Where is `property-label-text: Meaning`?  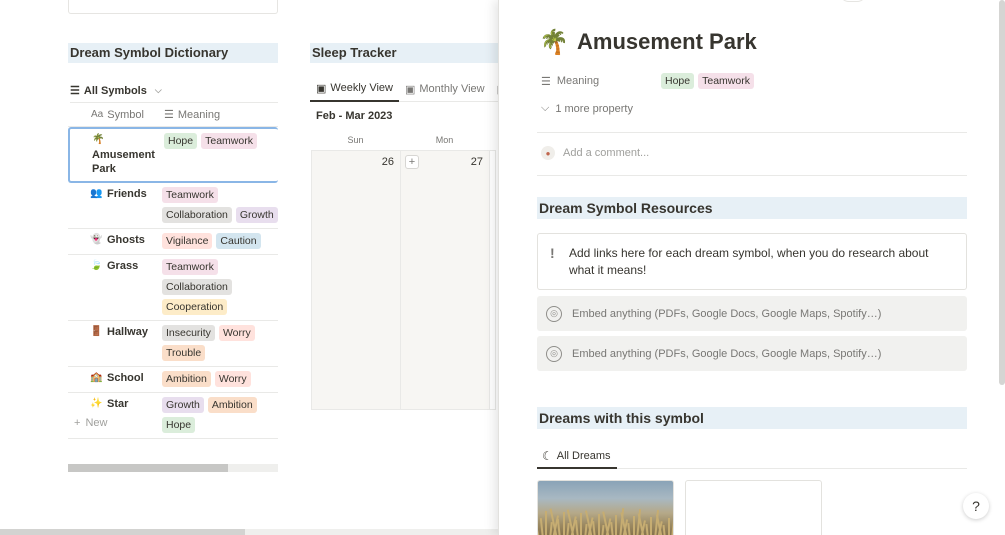 property-label-text: Meaning is located at coordinates (578, 81).